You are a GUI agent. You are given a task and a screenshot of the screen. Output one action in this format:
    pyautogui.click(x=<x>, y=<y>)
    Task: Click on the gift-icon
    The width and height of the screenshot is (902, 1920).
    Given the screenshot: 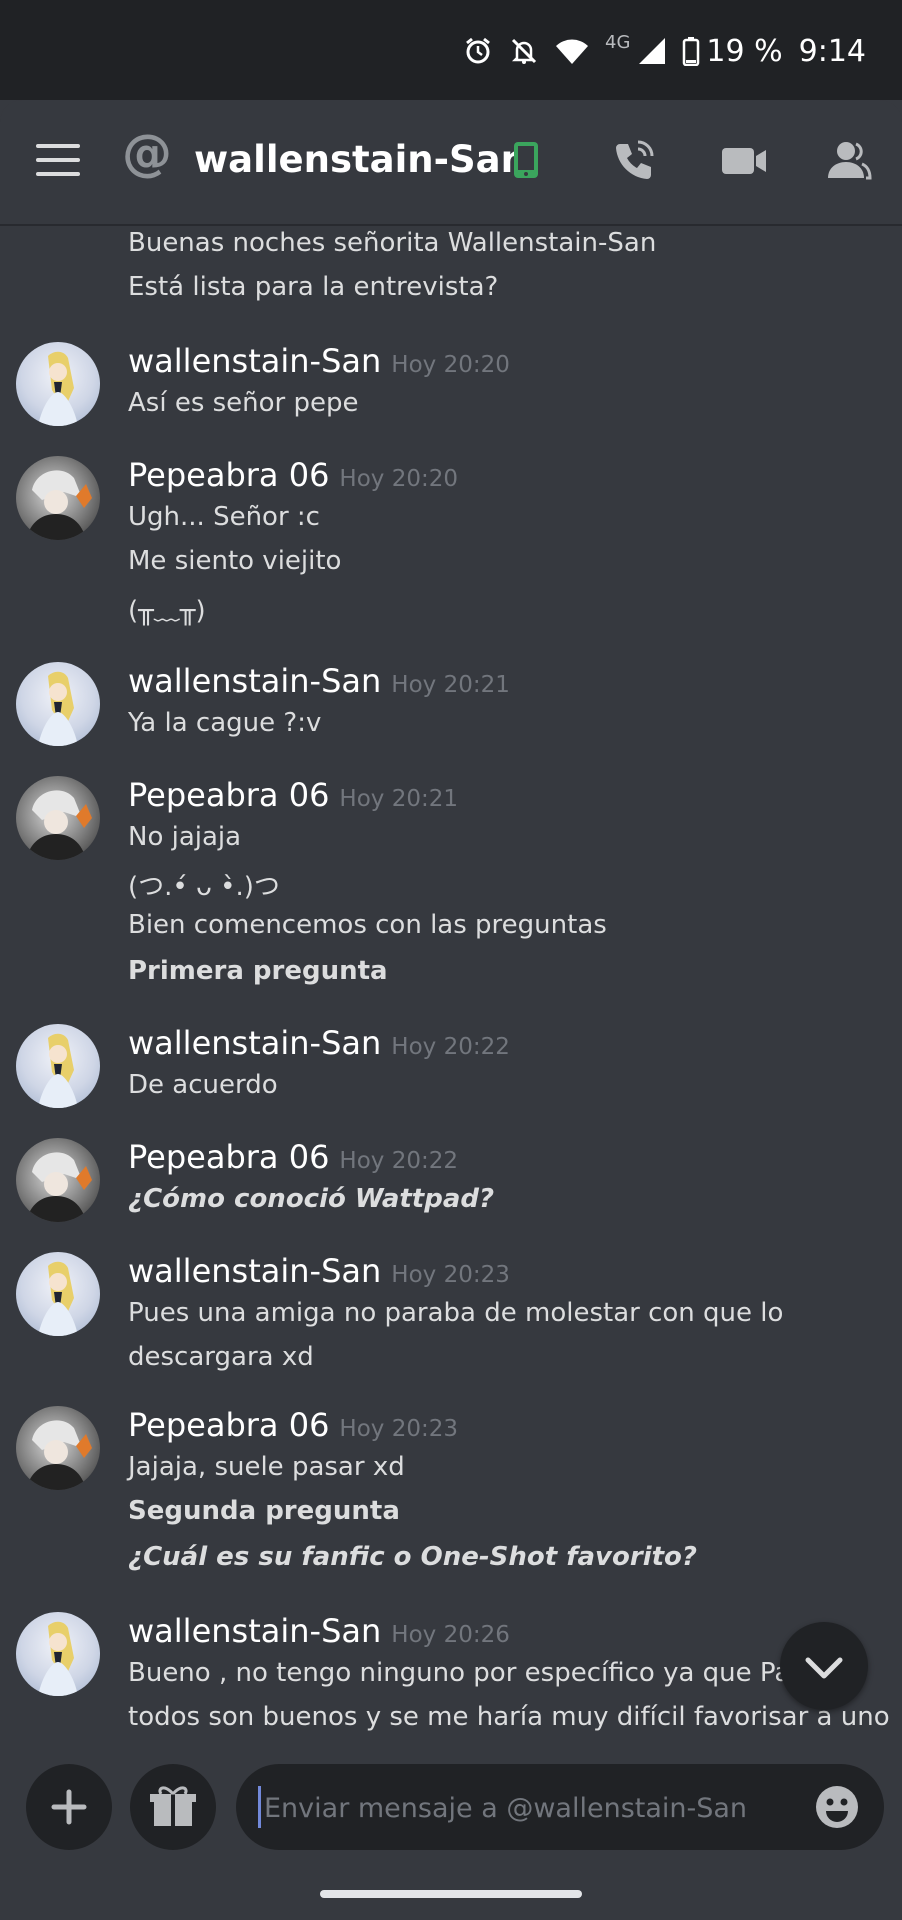 What is the action you would take?
    pyautogui.click(x=173, y=1806)
    